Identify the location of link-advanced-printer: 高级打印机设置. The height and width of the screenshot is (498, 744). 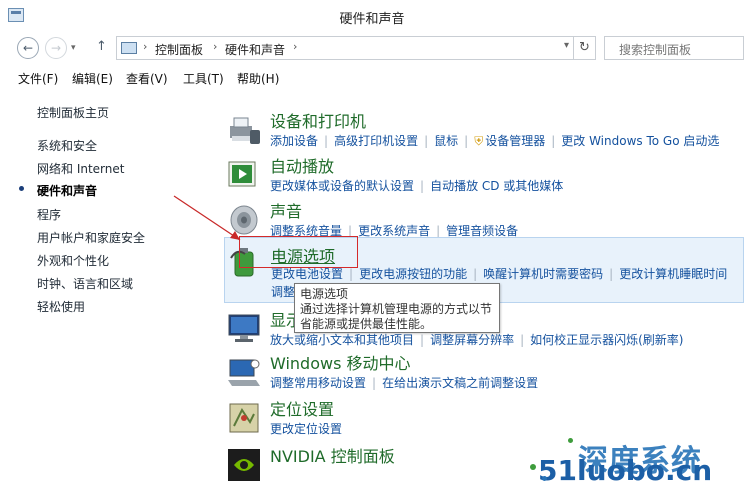
(376, 140).